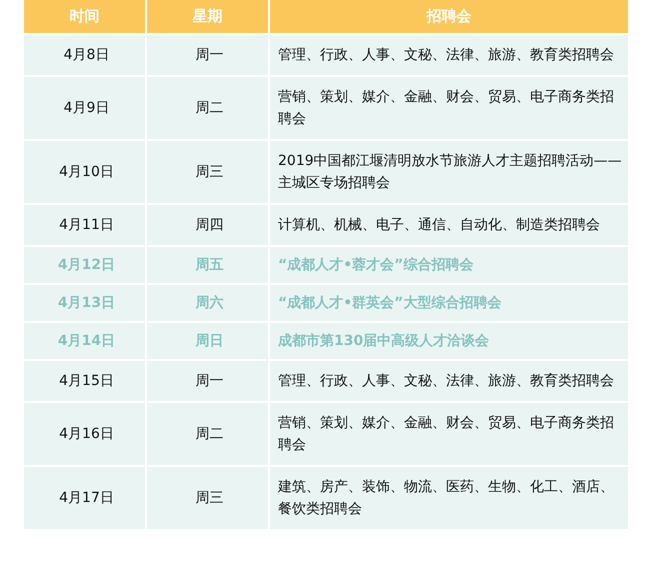 The width and height of the screenshot is (652, 584). What do you see at coordinates (84, 172) in the screenshot?
I see `table-cell: 4月10日` at bounding box center [84, 172].